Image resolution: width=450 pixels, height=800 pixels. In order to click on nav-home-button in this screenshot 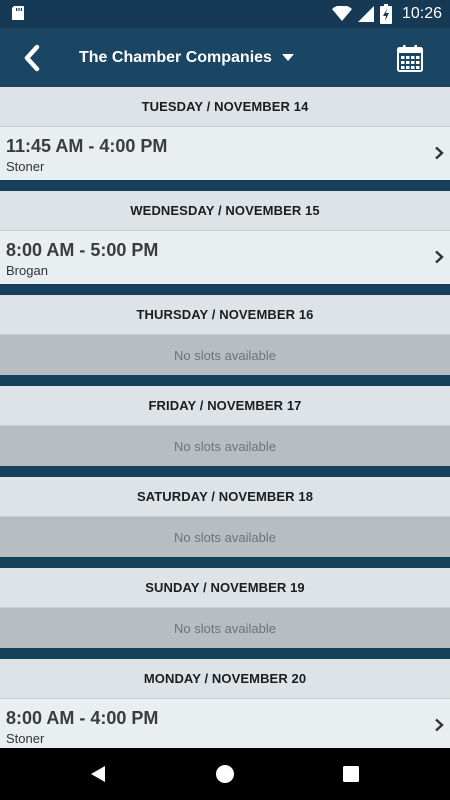, I will do `click(225, 774)`.